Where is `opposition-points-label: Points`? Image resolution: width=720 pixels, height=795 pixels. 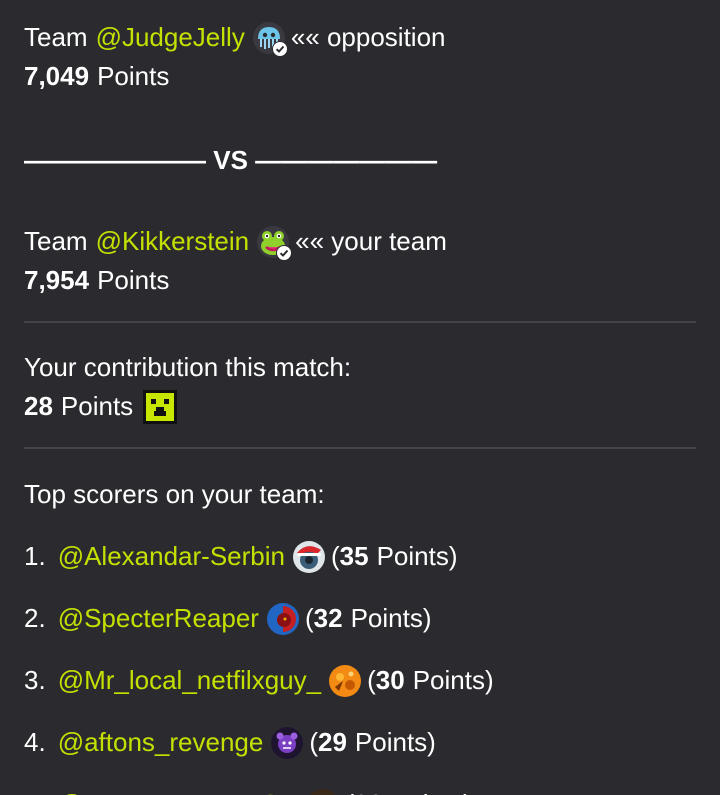
opposition-points-label: Points is located at coordinates (133, 76).